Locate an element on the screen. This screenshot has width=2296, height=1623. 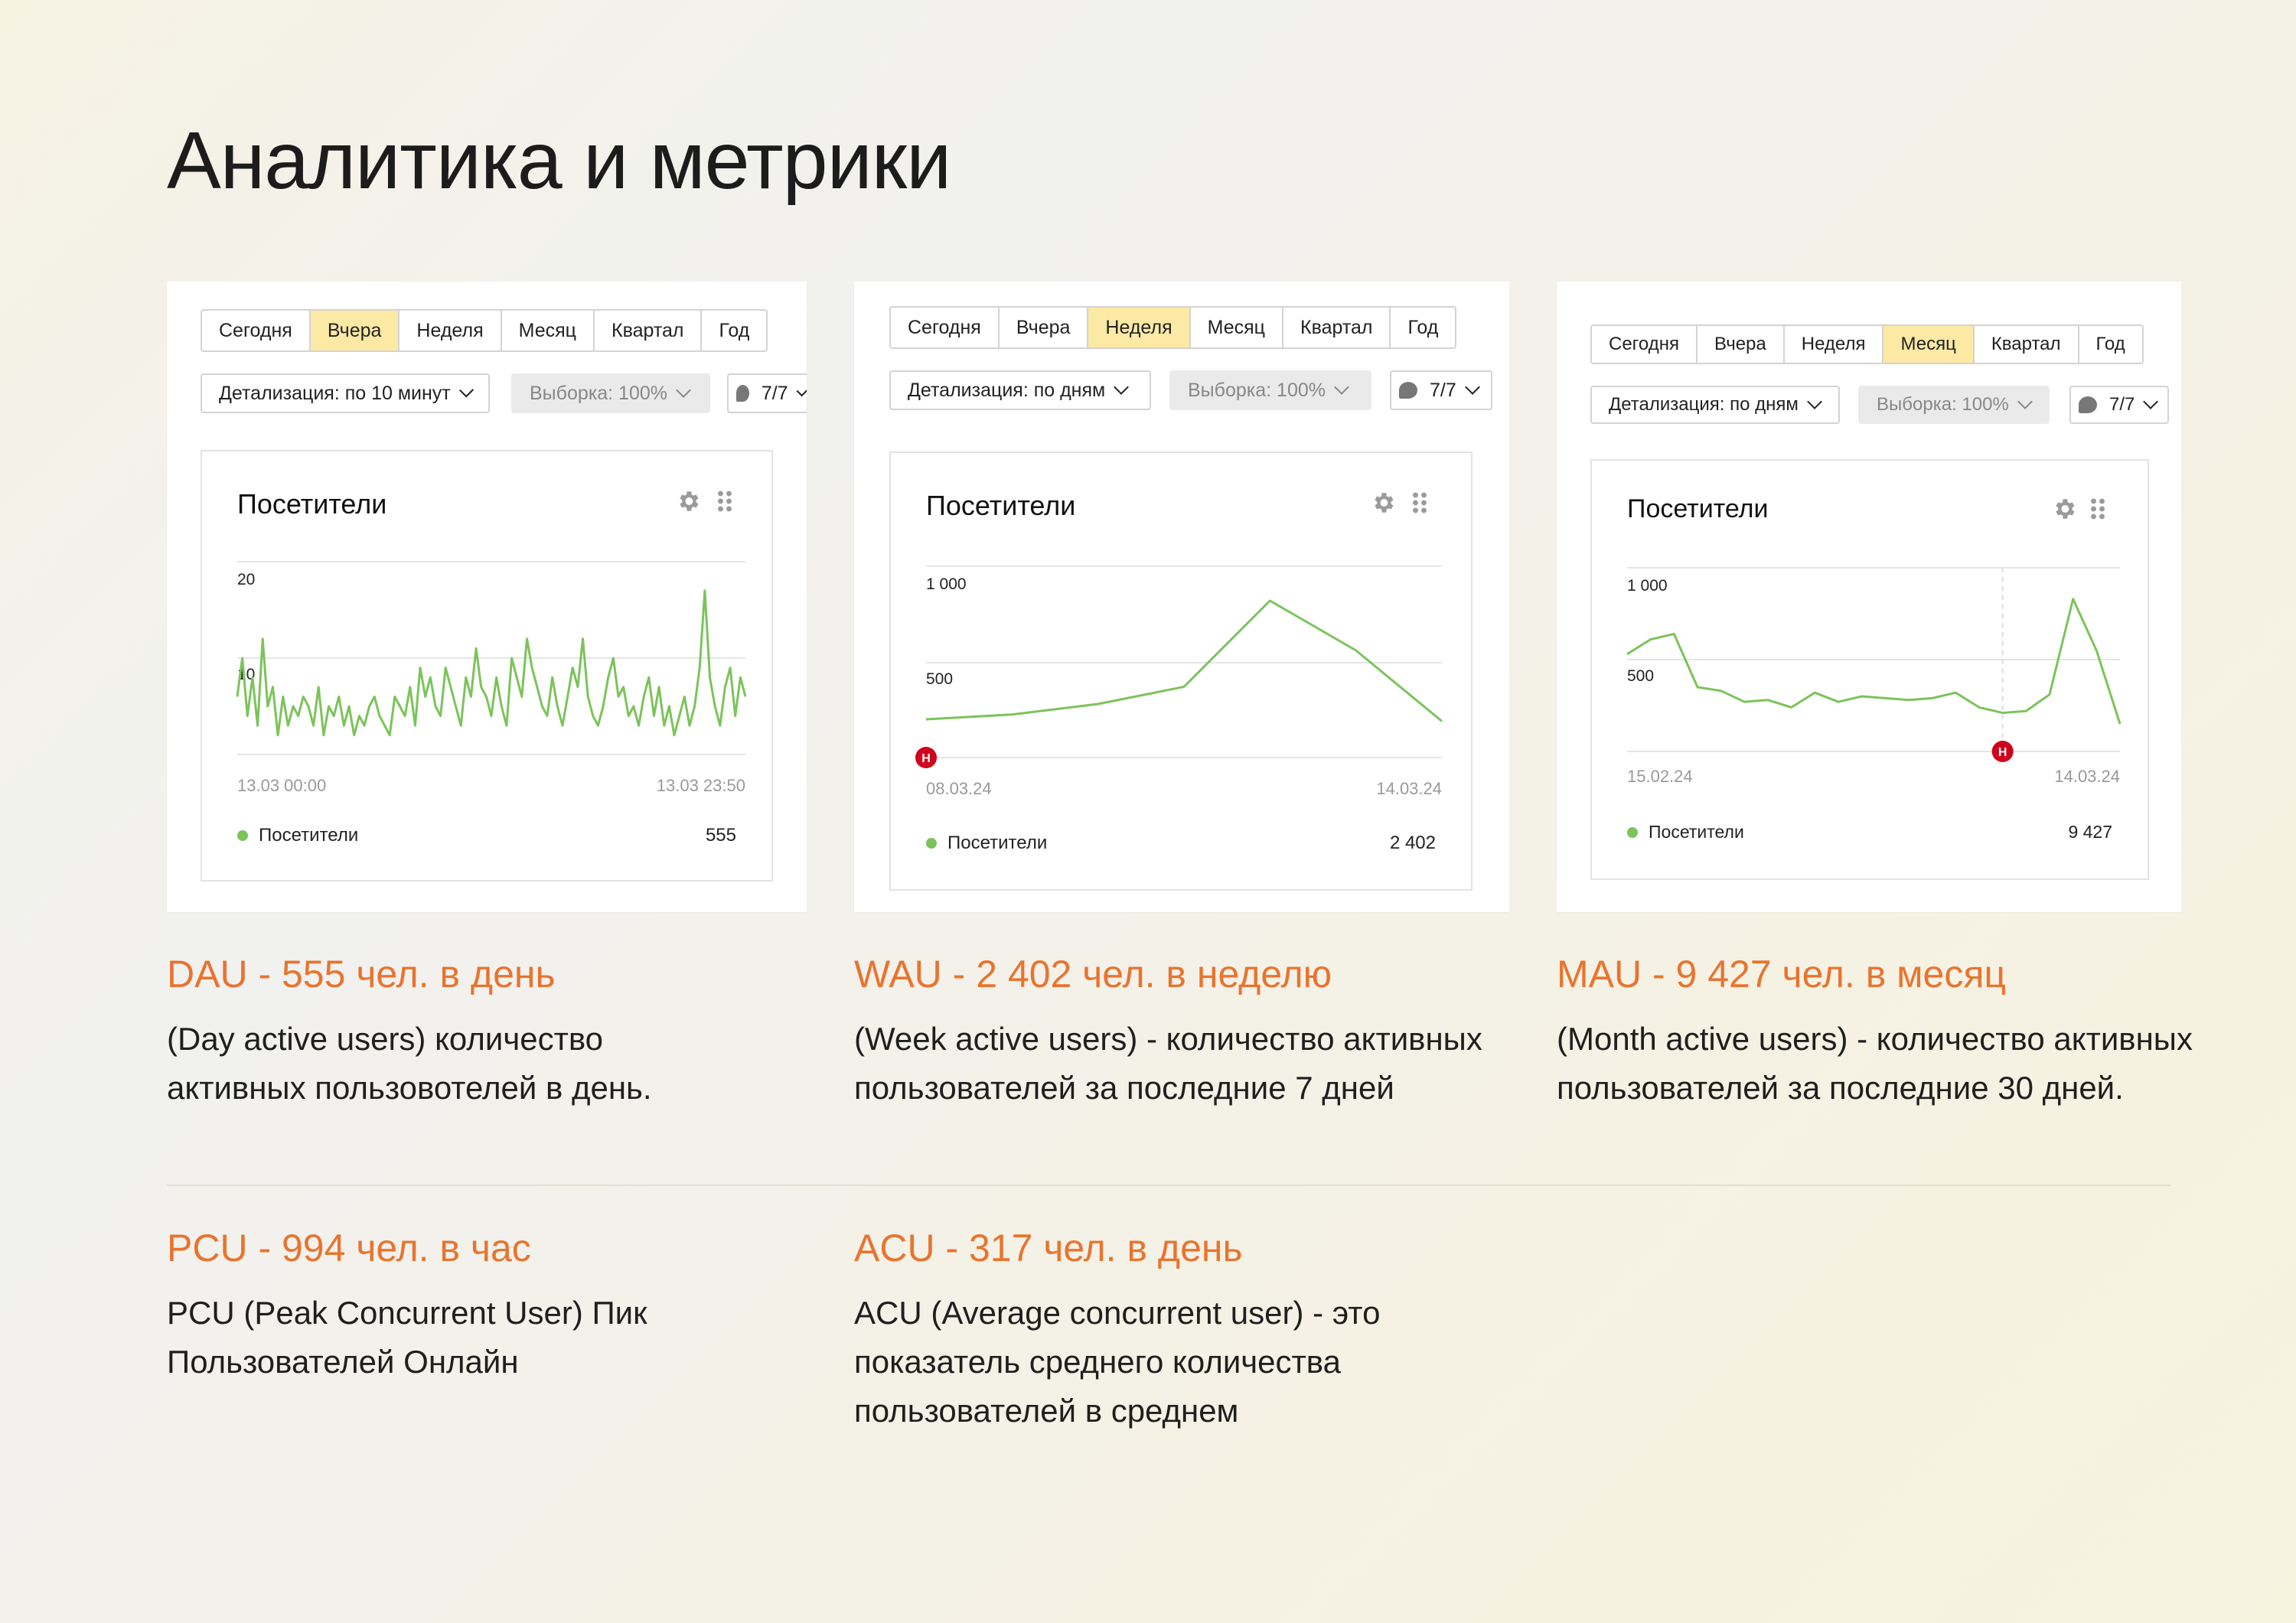
page-title: Аналитика и метрики is located at coordinates (559, 161).